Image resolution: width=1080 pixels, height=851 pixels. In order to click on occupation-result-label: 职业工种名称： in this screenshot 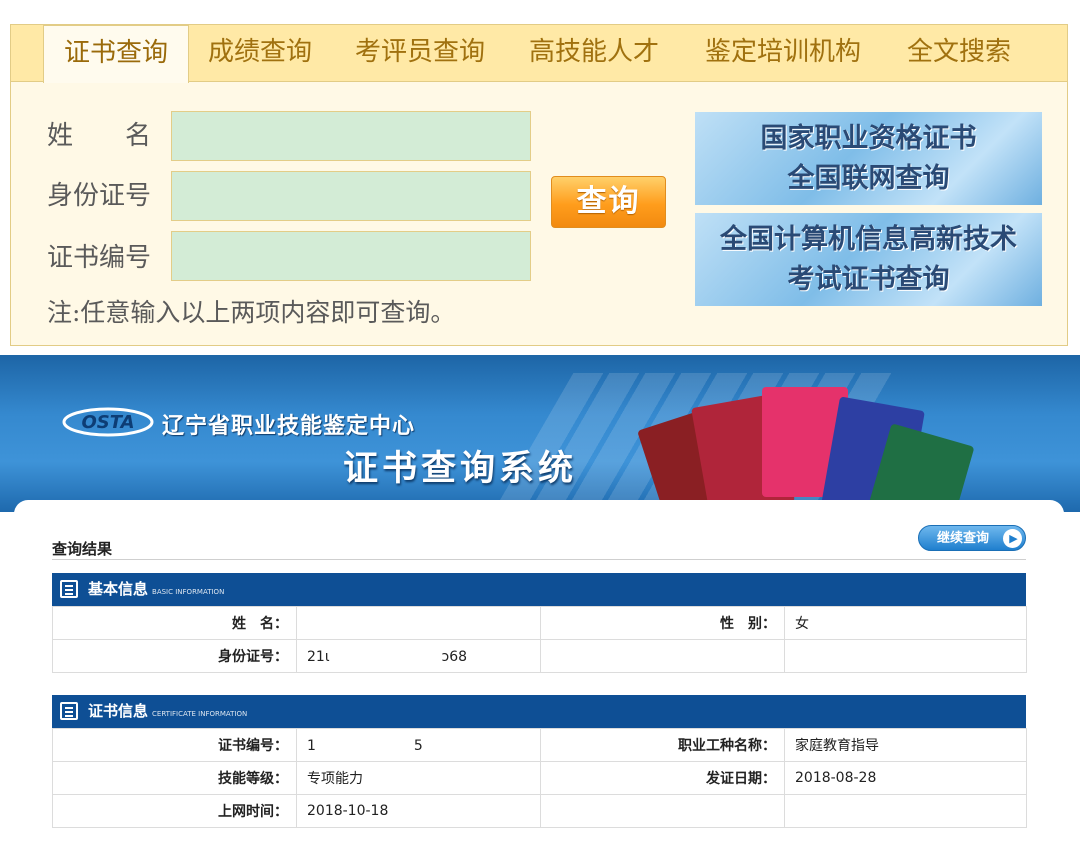, I will do `click(662, 745)`.